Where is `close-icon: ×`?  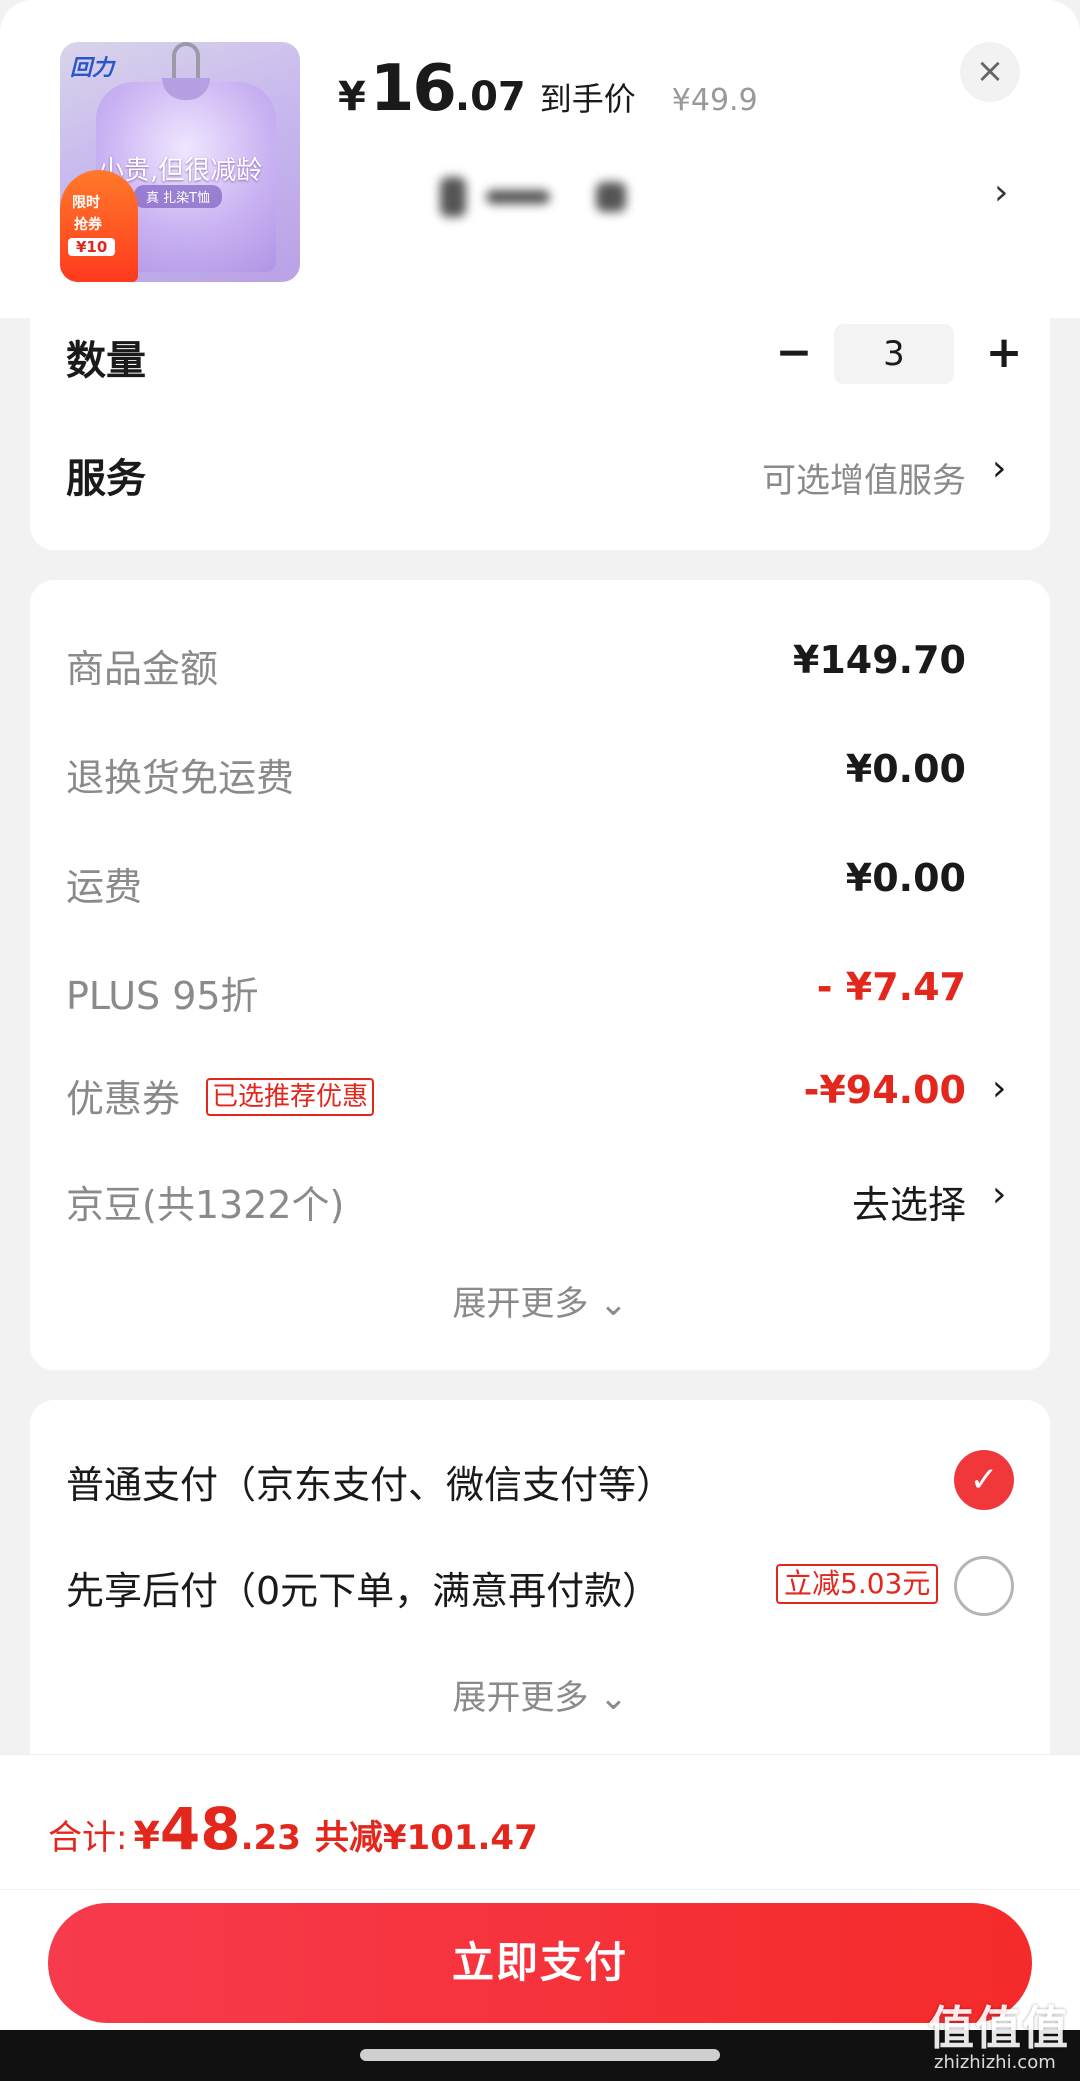 close-icon: × is located at coordinates (990, 72).